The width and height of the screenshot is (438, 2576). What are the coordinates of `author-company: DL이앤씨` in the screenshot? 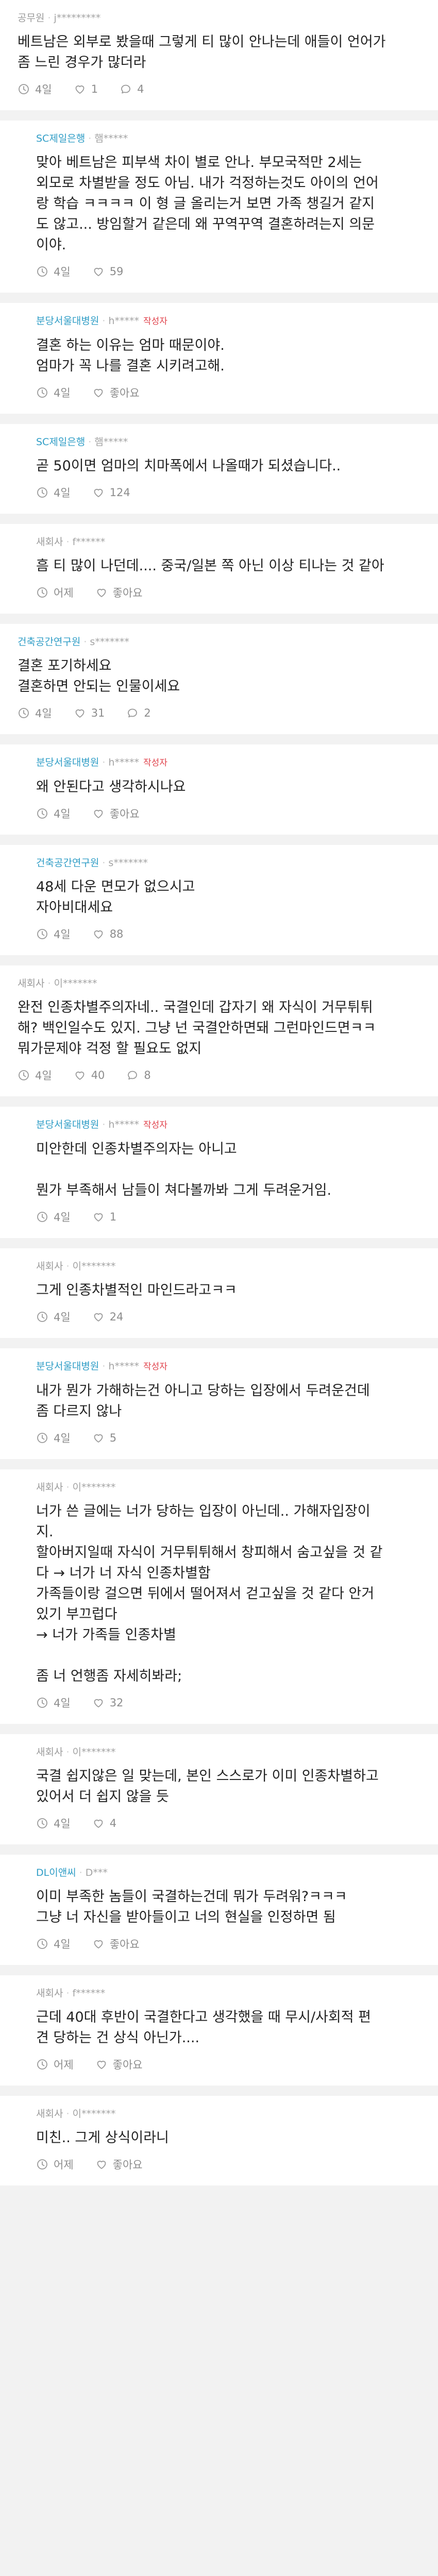 It's located at (56, 1872).